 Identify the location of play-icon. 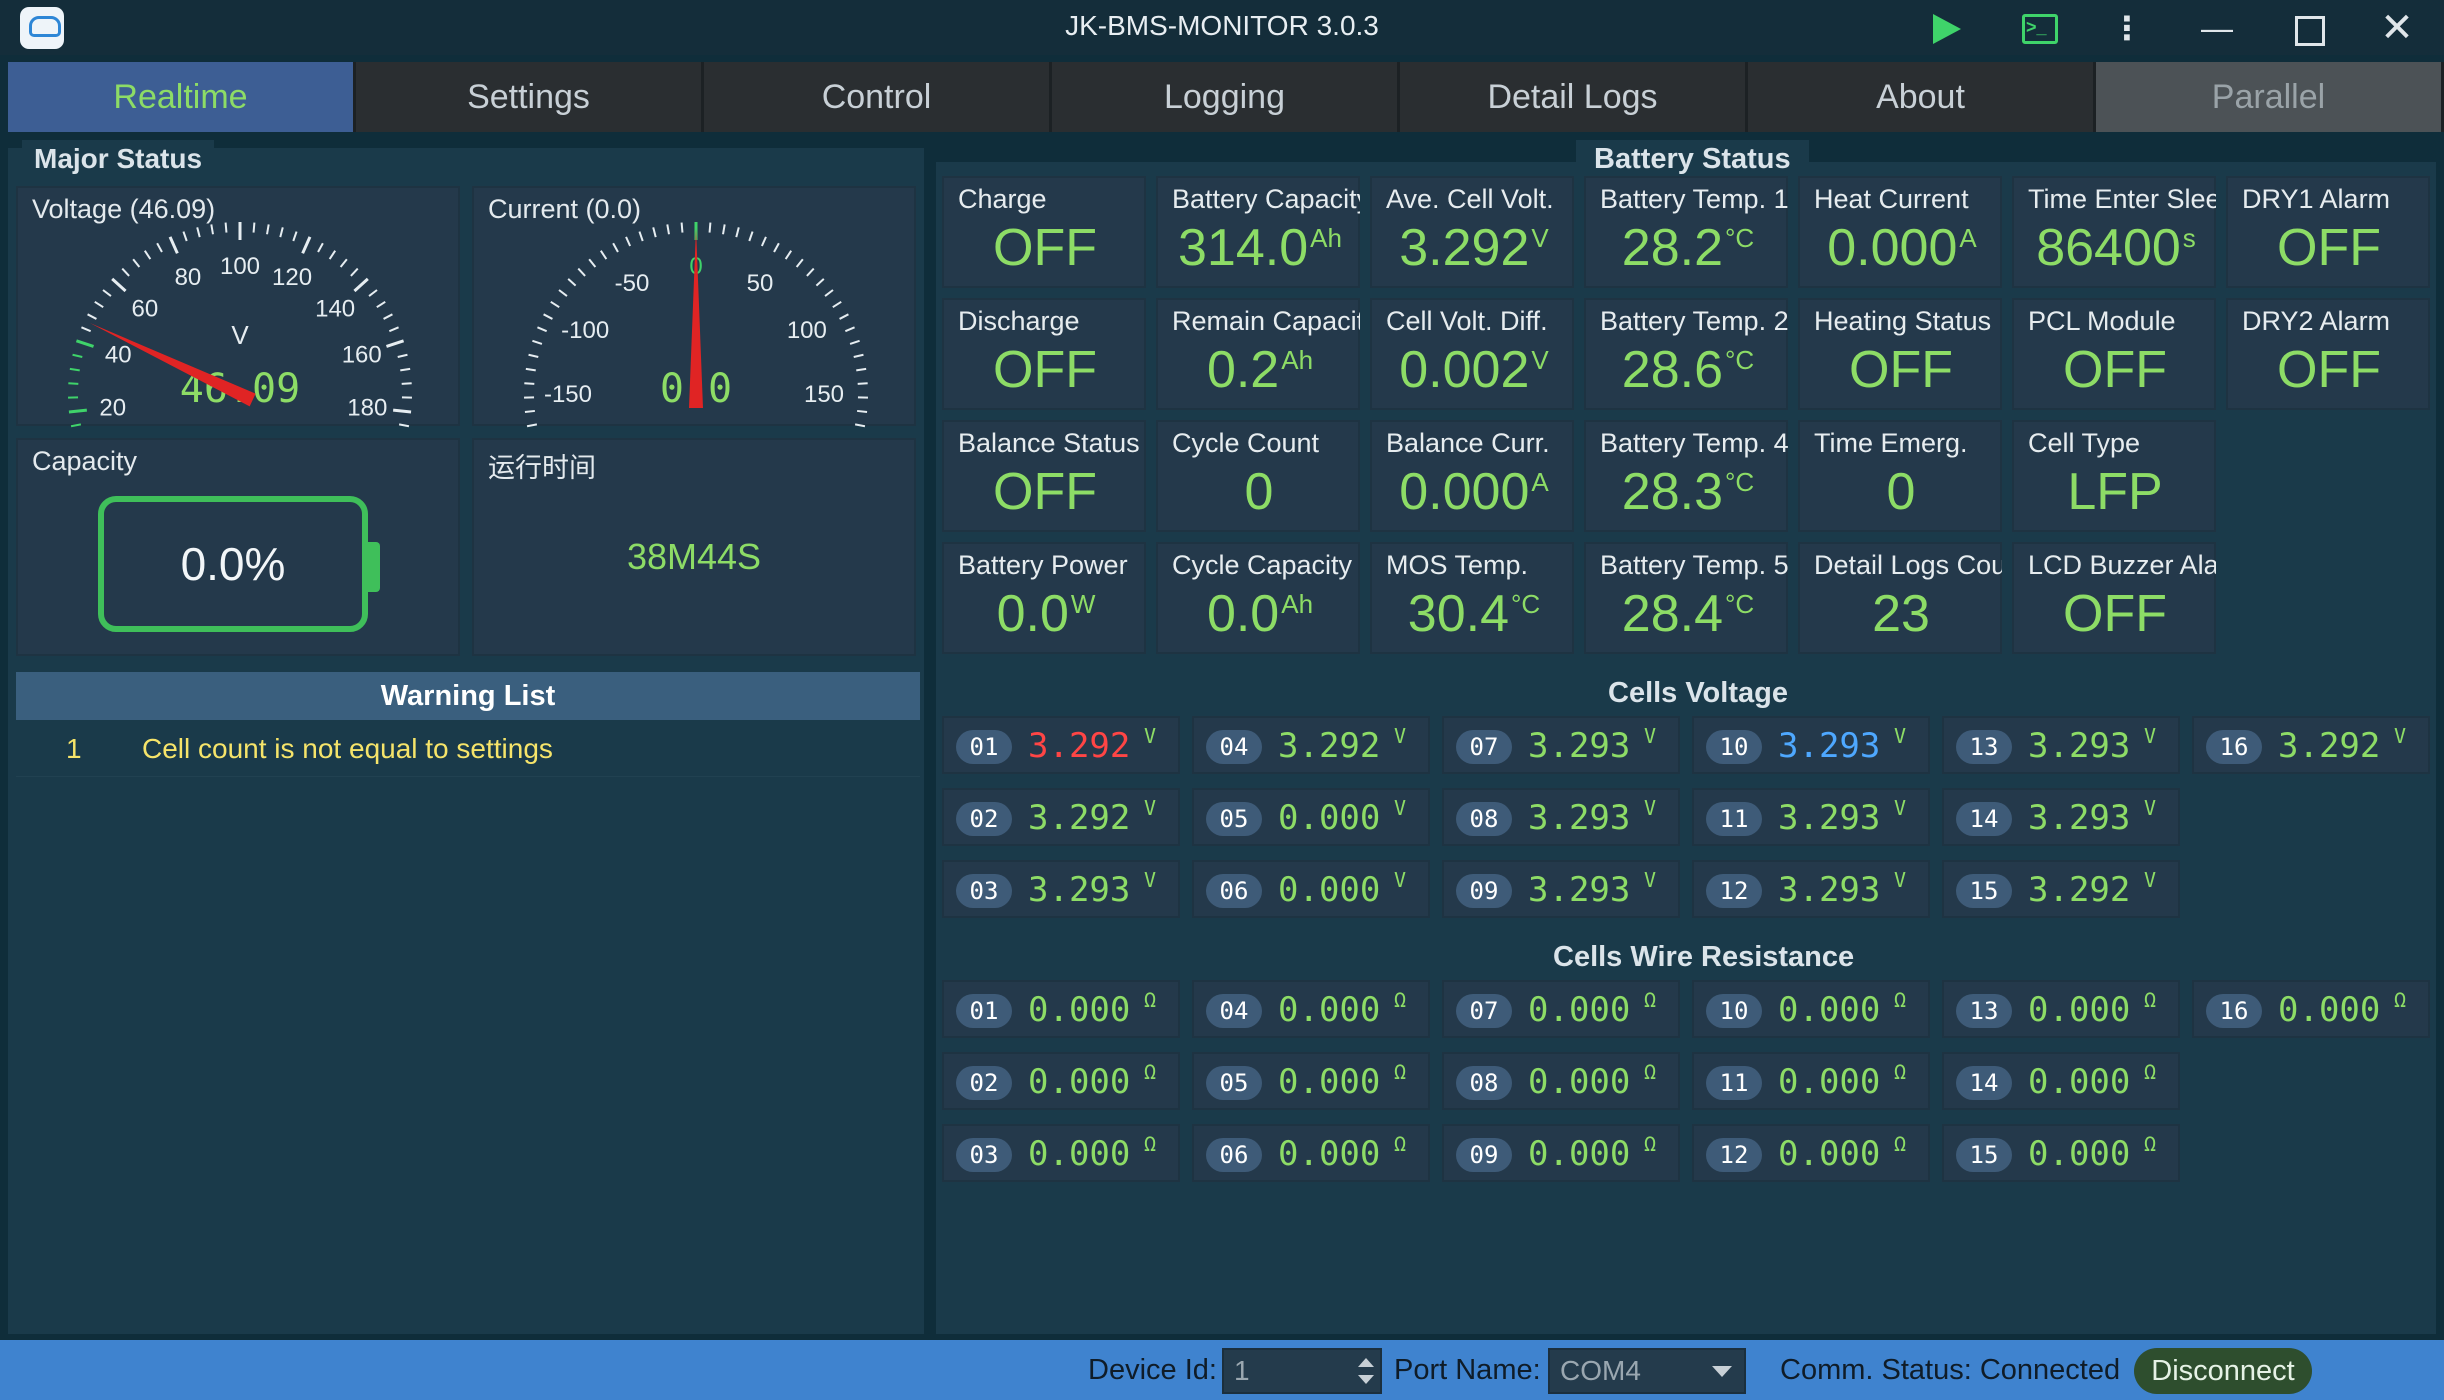
(1943, 28).